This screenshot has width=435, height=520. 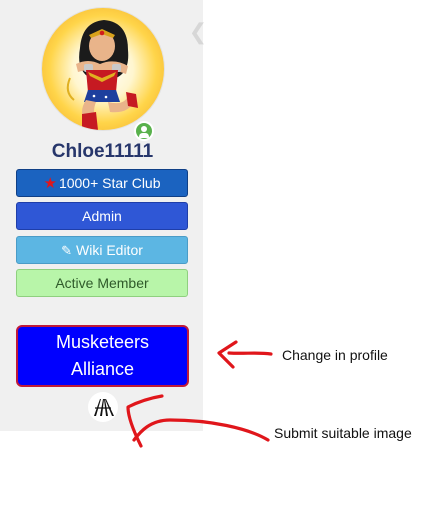 I want to click on submit-image-note: Submit suitable image, so click(x=343, y=433).